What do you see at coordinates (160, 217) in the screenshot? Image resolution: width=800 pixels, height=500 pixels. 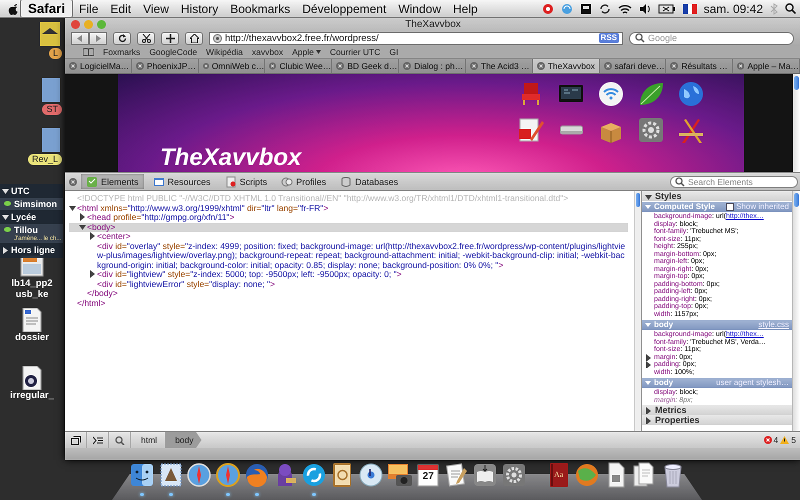 I see `element-tag: <head profile="http://gmpg.org/xfn/11">` at bounding box center [160, 217].